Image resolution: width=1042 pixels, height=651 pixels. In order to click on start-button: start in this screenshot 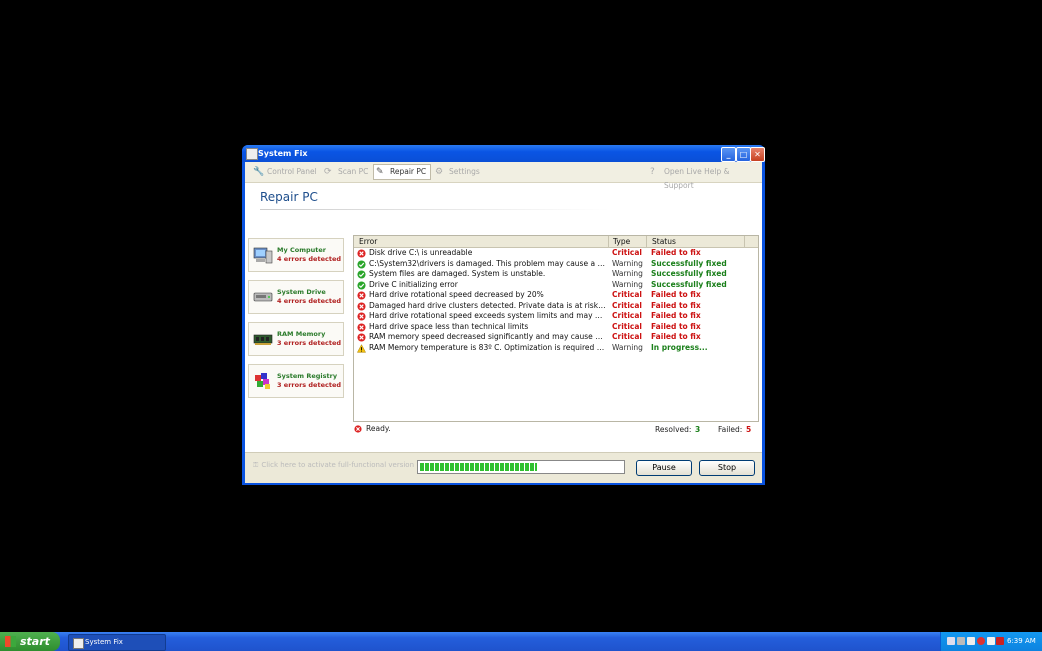, I will do `click(30, 641)`.